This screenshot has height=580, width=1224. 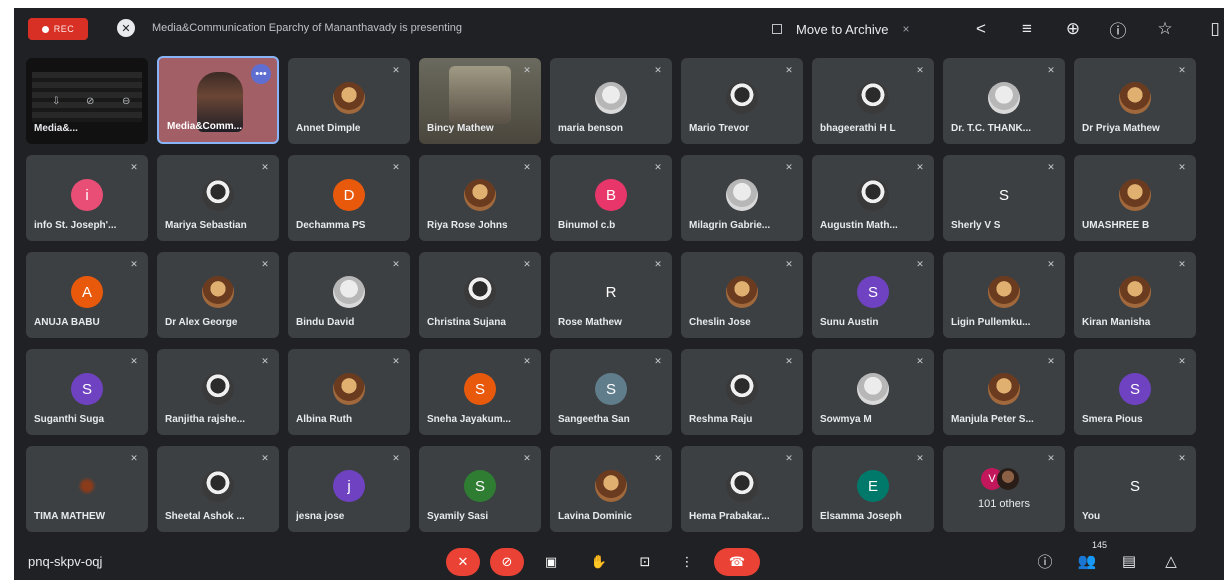 What do you see at coordinates (873, 295) in the screenshot?
I see `participant-tile: ✕ S Sunu Austin` at bounding box center [873, 295].